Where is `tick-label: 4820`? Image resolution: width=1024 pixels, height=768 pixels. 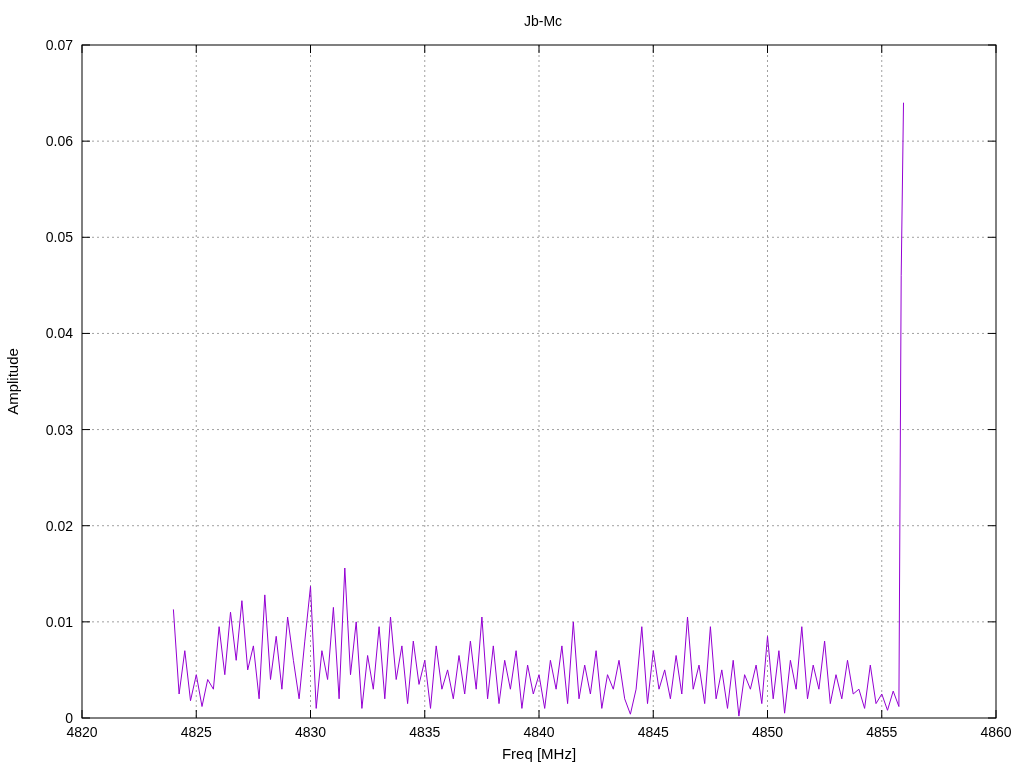 tick-label: 4820 is located at coordinates (82, 732).